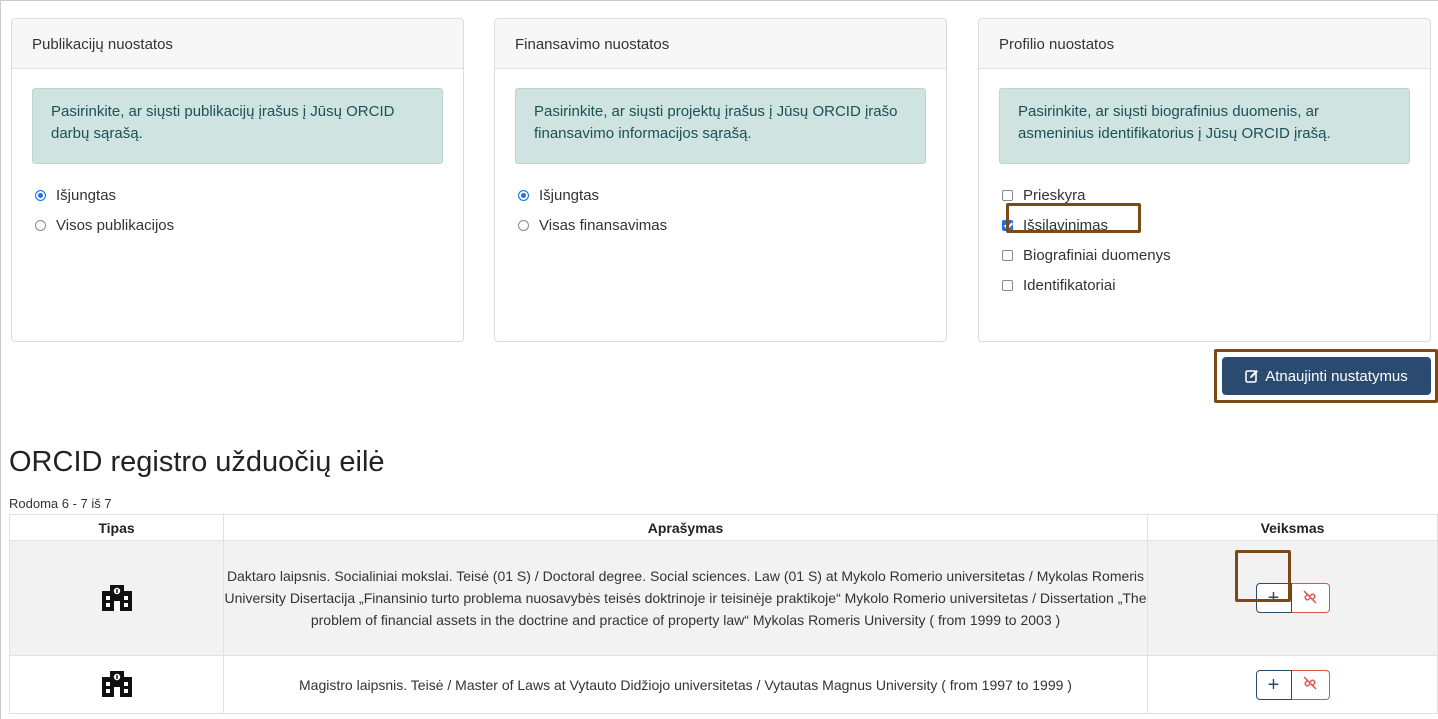  What do you see at coordinates (239, 225) in the screenshot?
I see `publications-option-all: Visos publikacijos` at bounding box center [239, 225].